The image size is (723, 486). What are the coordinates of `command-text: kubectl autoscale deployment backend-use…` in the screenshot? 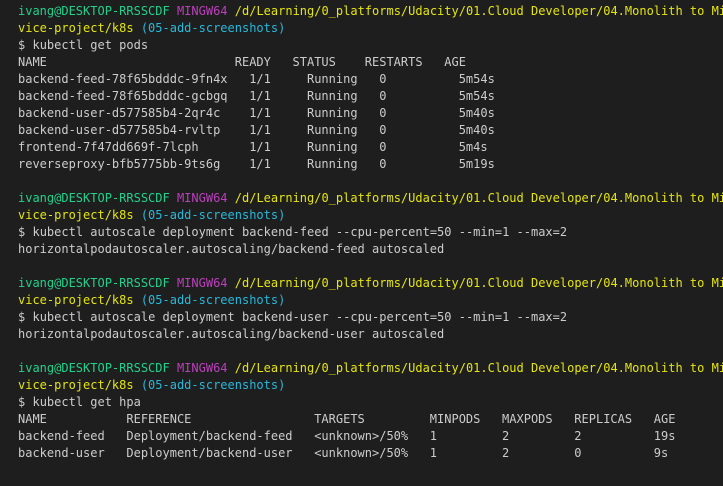 It's located at (300, 317).